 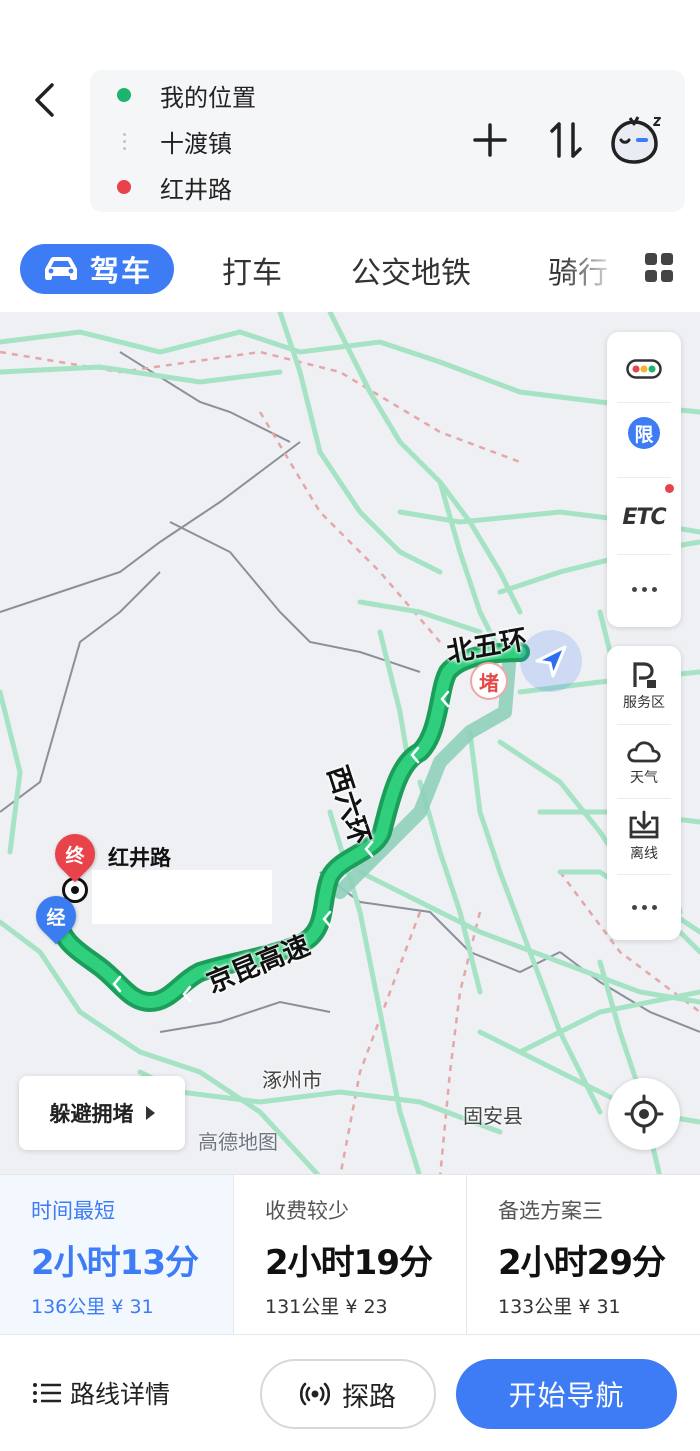 What do you see at coordinates (644, 751) in the screenshot?
I see `cloud-icon` at bounding box center [644, 751].